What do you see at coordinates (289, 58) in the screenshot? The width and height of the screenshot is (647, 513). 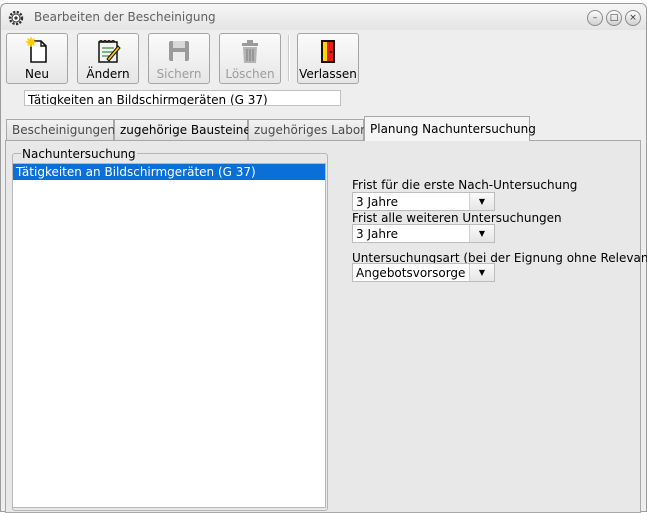 I see `toolbar-separator` at bounding box center [289, 58].